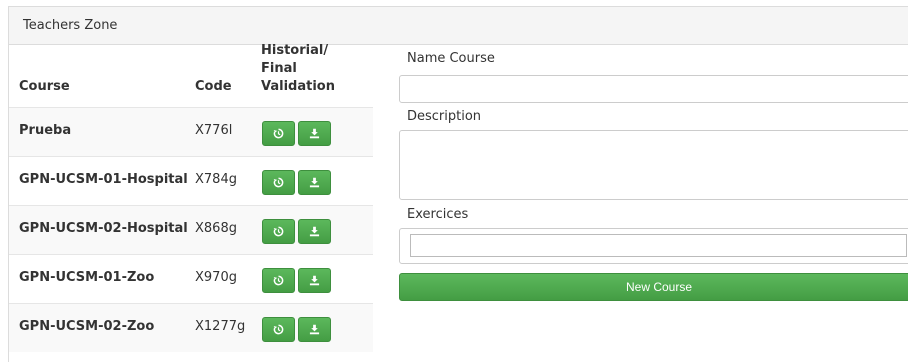 Image resolution: width=908 pixels, height=362 pixels. What do you see at coordinates (44, 86) in the screenshot?
I see `column-header-course: Course` at bounding box center [44, 86].